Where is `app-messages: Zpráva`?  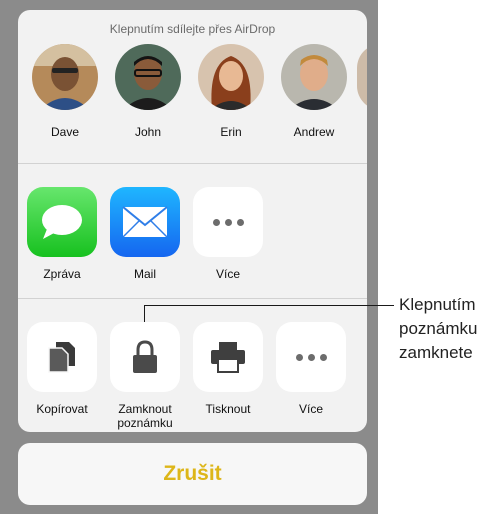 app-messages: Zpráva is located at coordinates (62, 234).